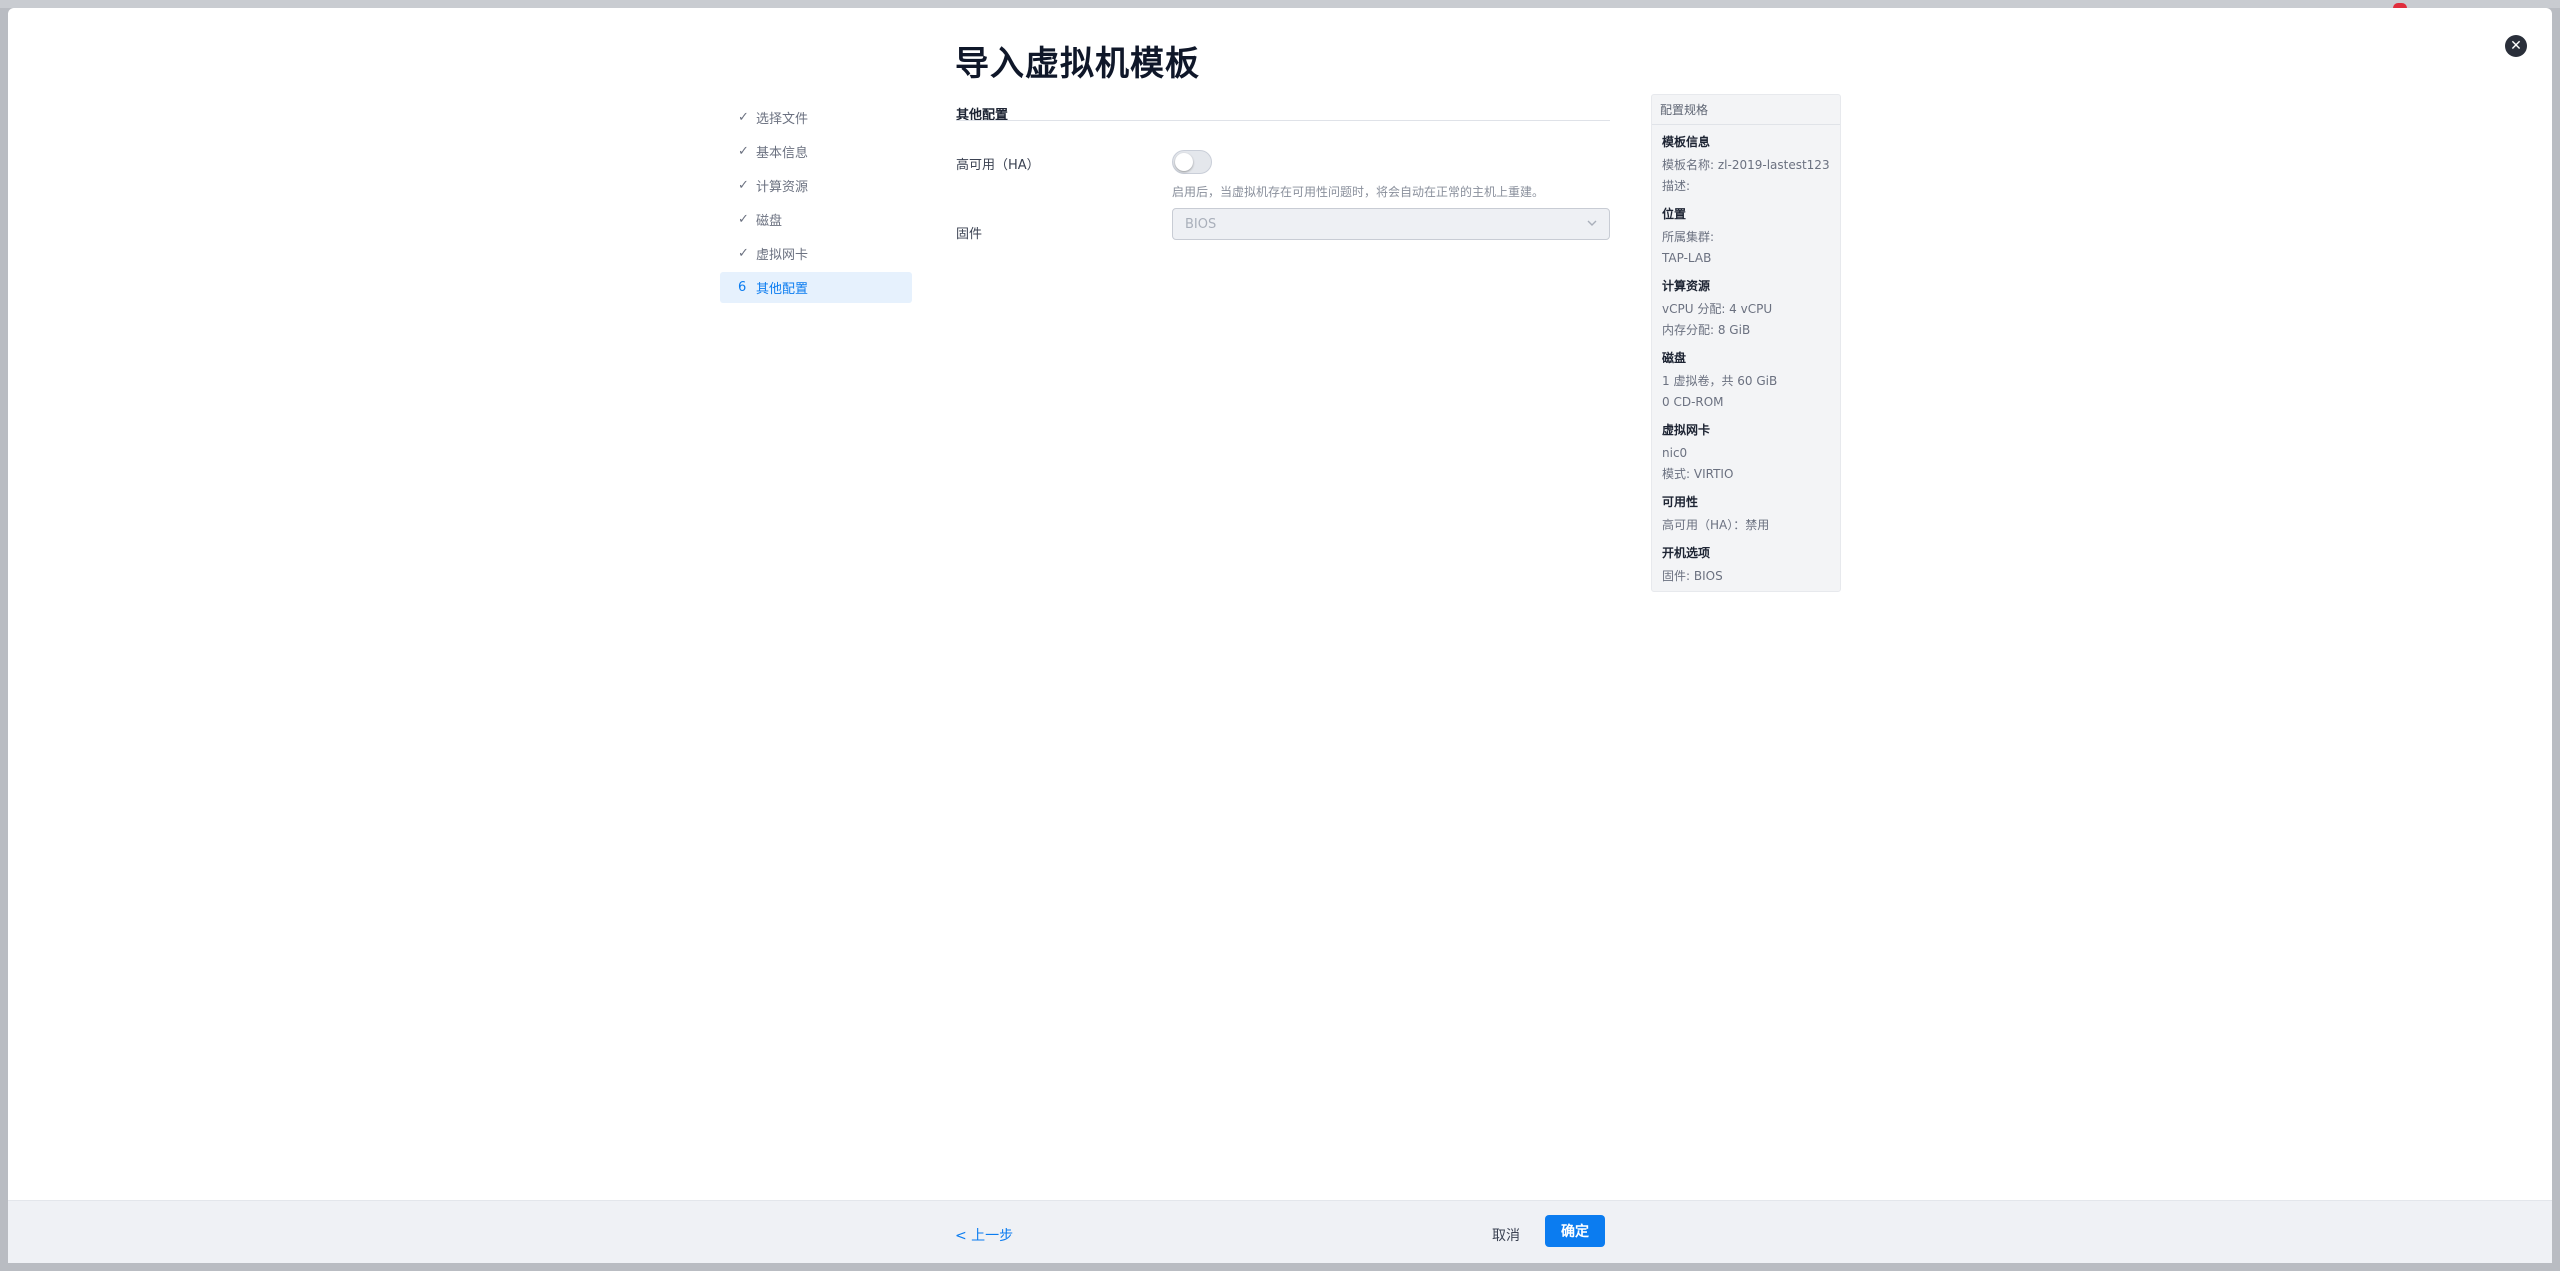 The height and width of the screenshot is (1271, 2560). I want to click on summary-line: 模式: VIRTIO, so click(1698, 474).